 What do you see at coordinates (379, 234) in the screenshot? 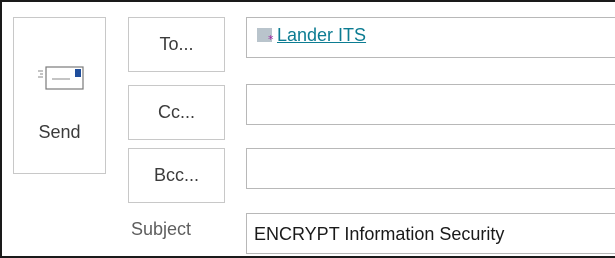
I see `subject-value: ENCRYPT Information Security` at bounding box center [379, 234].